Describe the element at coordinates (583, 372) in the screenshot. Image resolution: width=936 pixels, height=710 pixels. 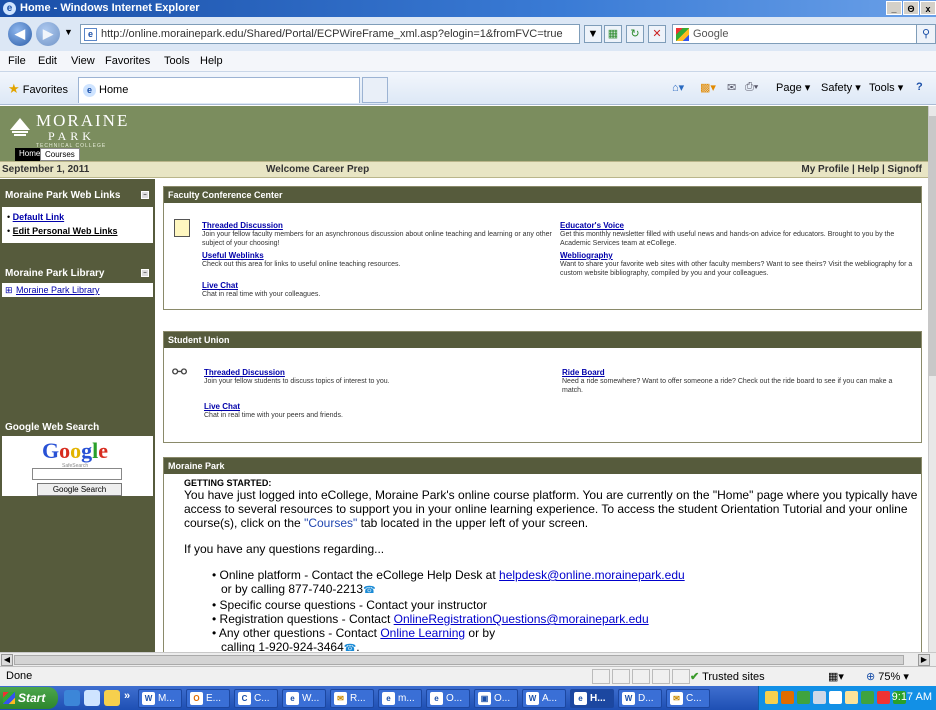
I see `ride-board-link: Ride Board` at that location.